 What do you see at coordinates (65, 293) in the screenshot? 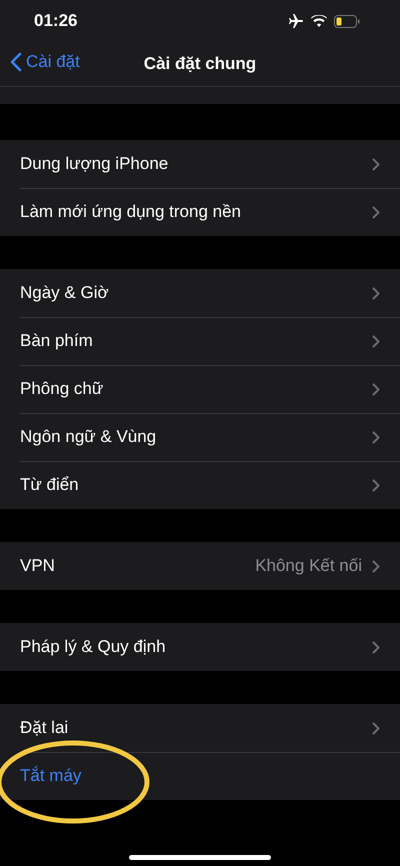
I see `row-label: Ngày & Giờ` at bounding box center [65, 293].